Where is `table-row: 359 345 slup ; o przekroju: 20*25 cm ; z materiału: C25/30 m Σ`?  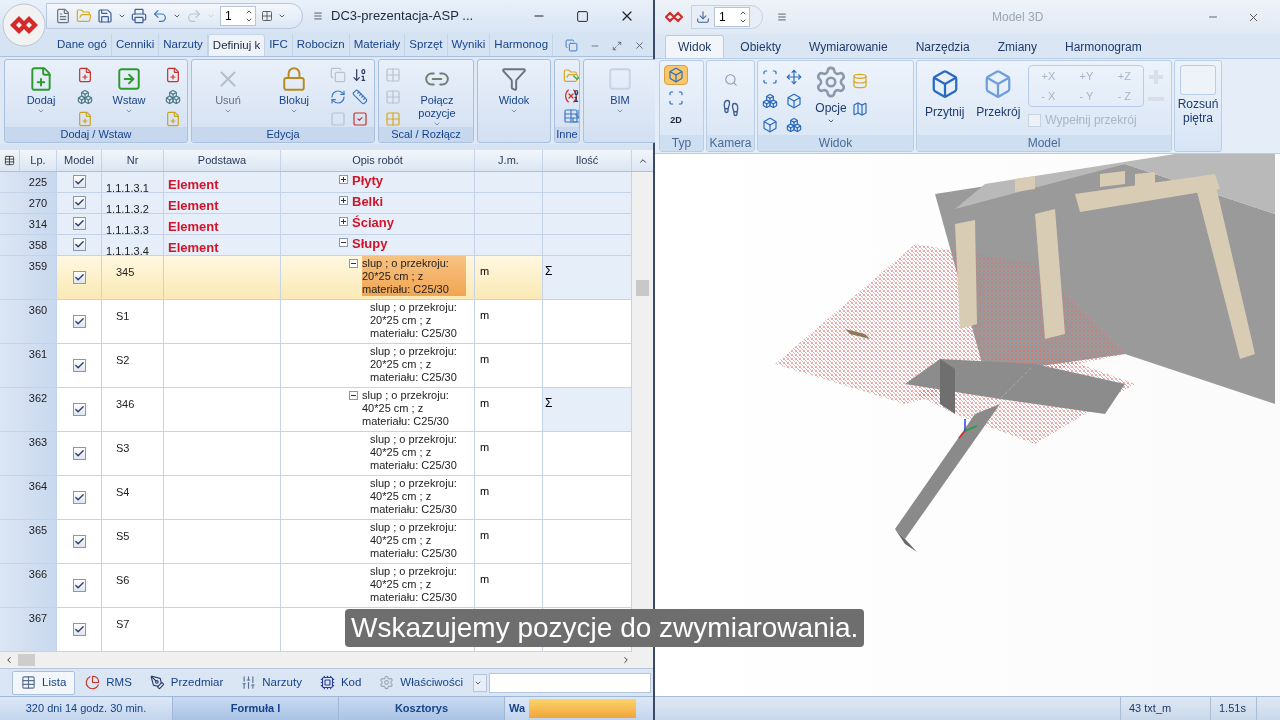 table-row: 359 345 slup ; o przekroju: 20*25 cm ; z materiału: C25/30 m Σ is located at coordinates (316, 278).